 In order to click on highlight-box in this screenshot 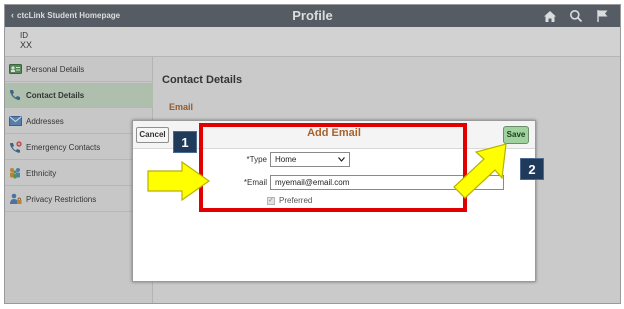, I will do `click(333, 167)`.